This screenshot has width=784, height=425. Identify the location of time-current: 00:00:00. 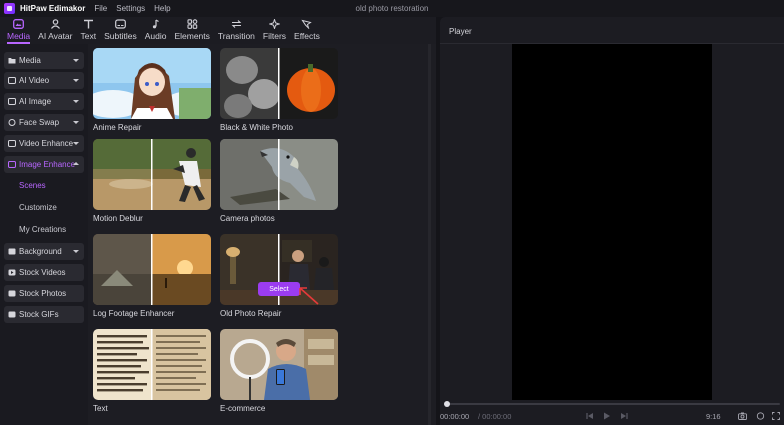
(455, 416).